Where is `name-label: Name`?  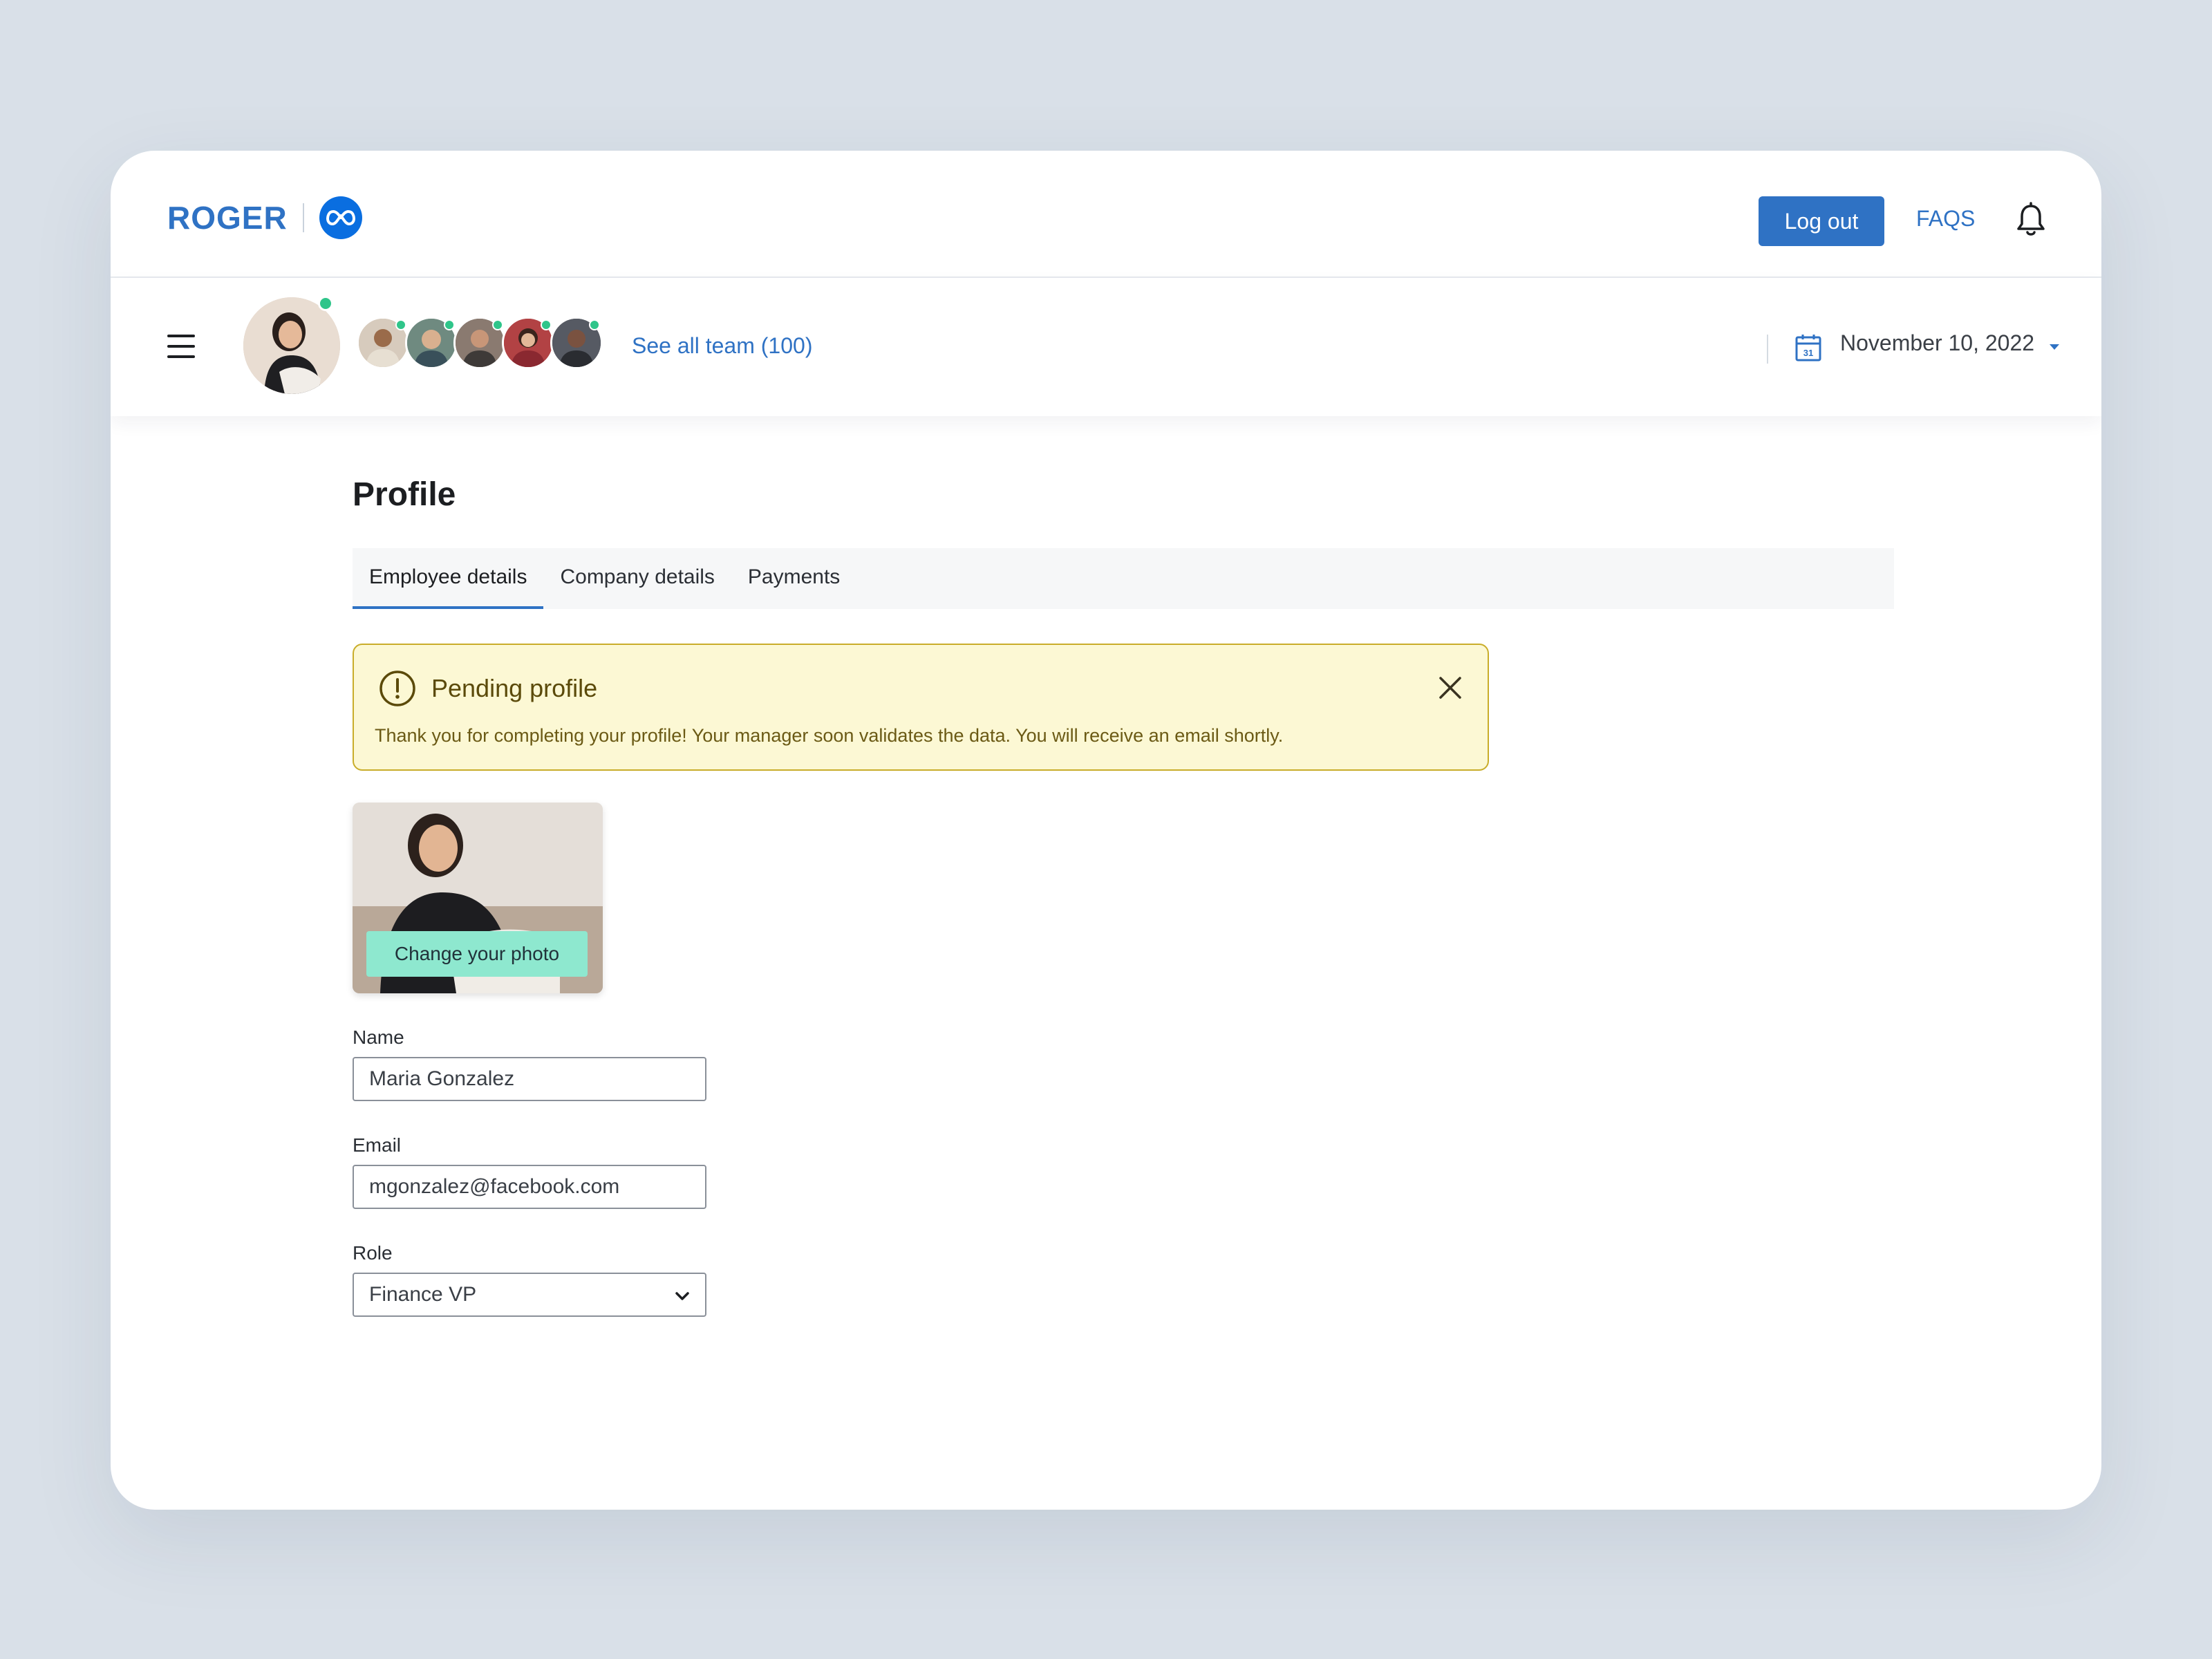
name-label: Name is located at coordinates (378, 1037).